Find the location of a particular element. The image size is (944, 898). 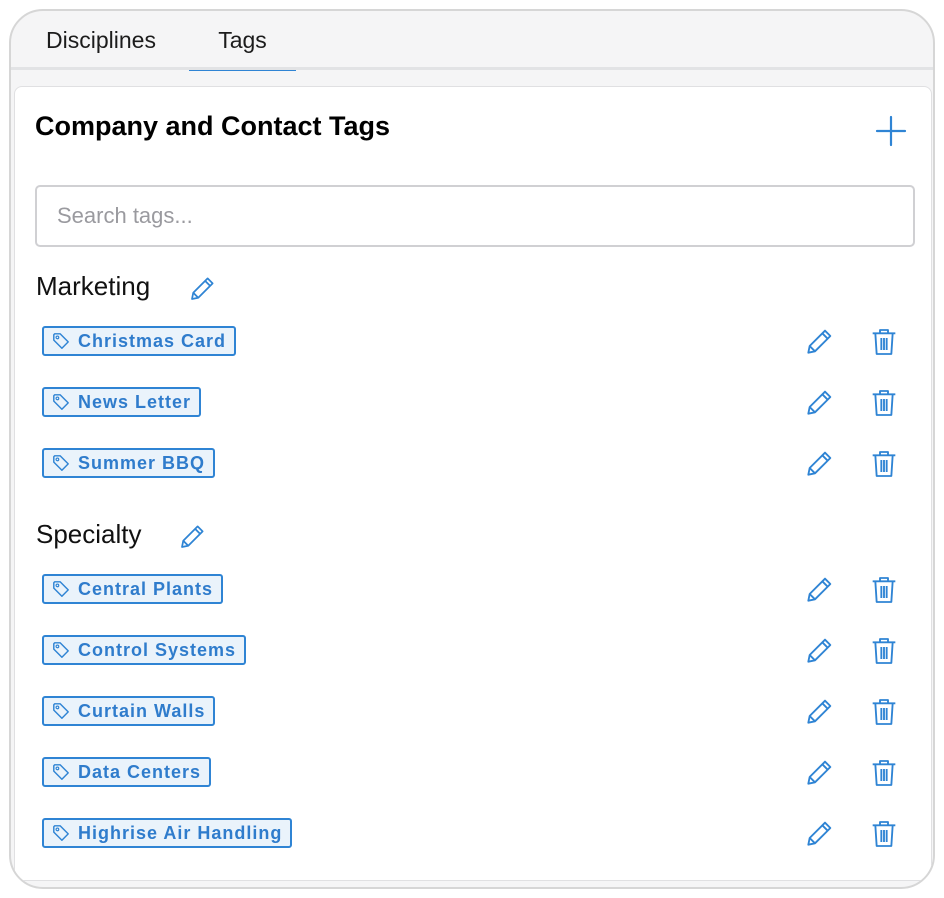

edit-group-marketing-button is located at coordinates (202, 289).